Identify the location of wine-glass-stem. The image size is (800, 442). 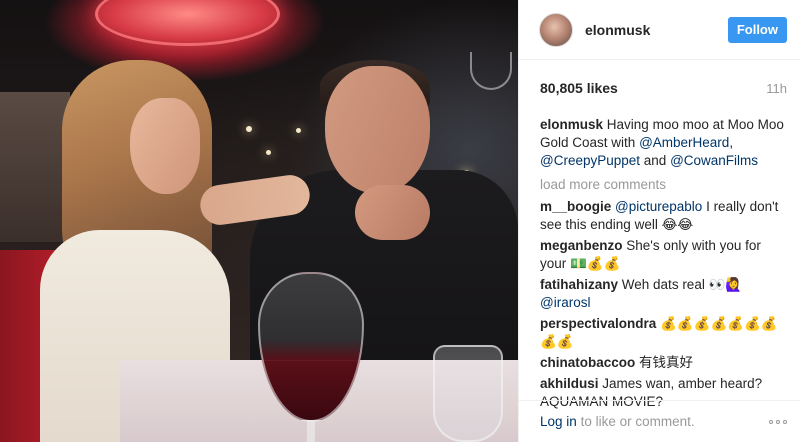
(311, 431).